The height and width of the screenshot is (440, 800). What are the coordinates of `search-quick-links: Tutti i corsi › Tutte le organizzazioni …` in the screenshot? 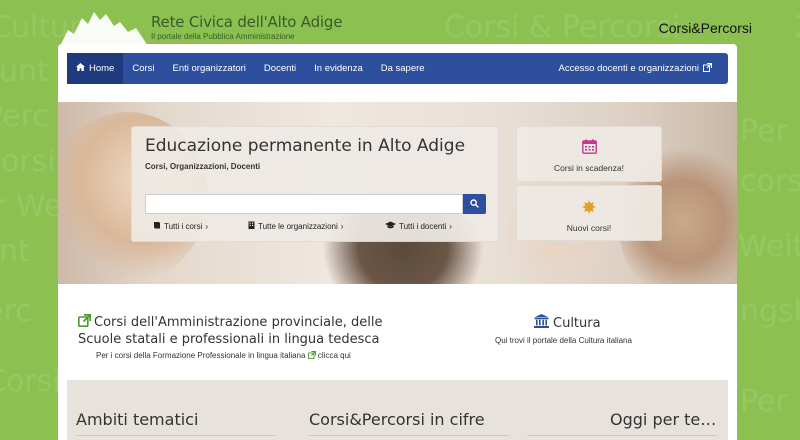 It's located at (316, 228).